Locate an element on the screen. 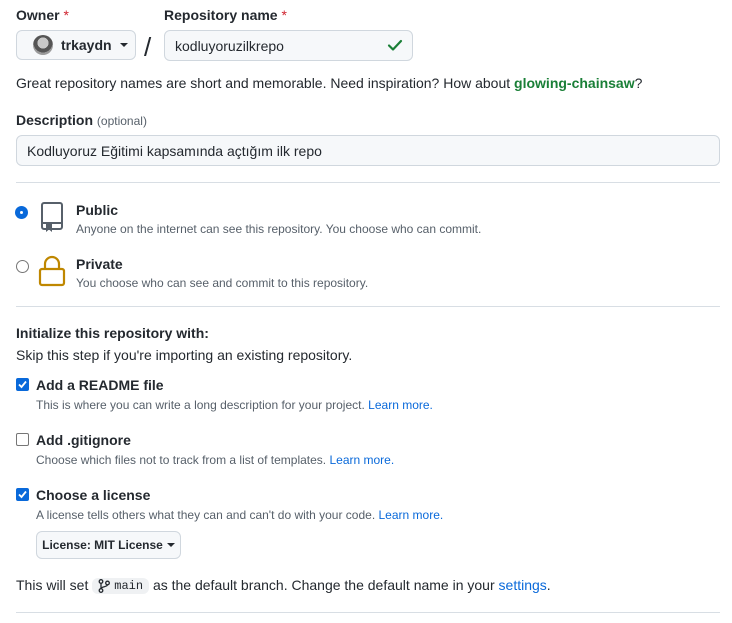 The height and width of the screenshot is (623, 732). private-radio is located at coordinates (22, 266).